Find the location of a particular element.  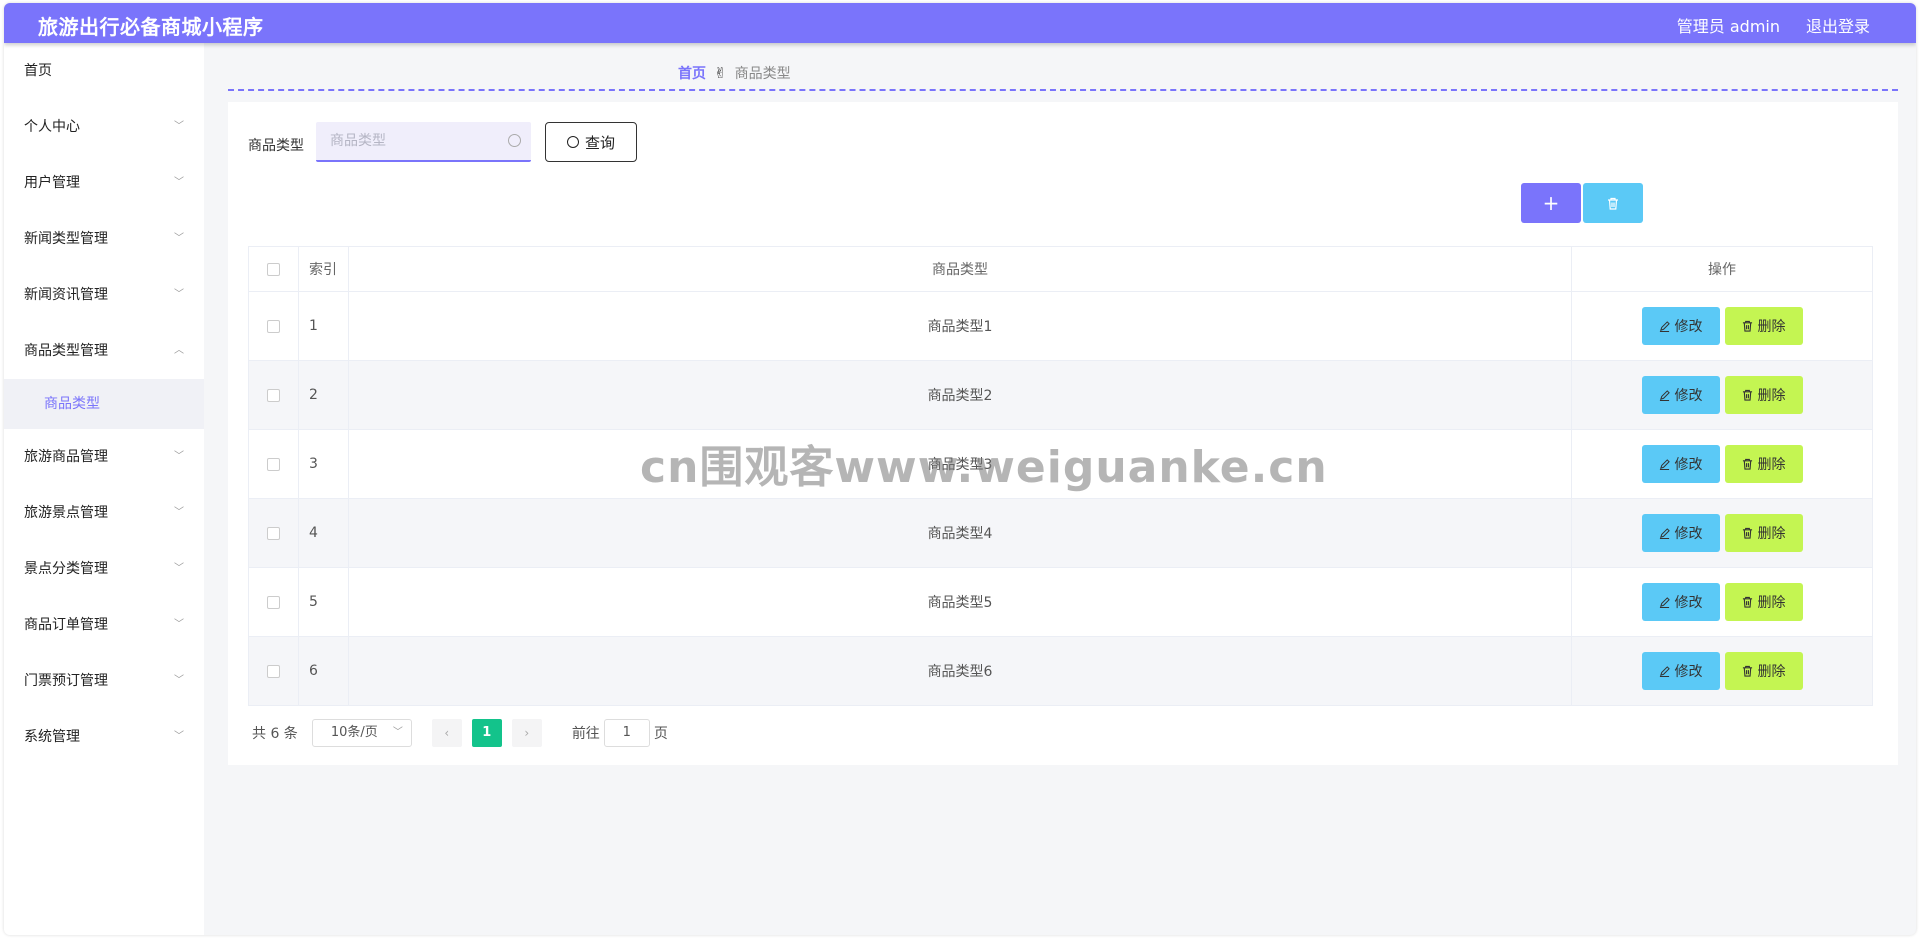

goto-page-input: 1 is located at coordinates (626, 733).